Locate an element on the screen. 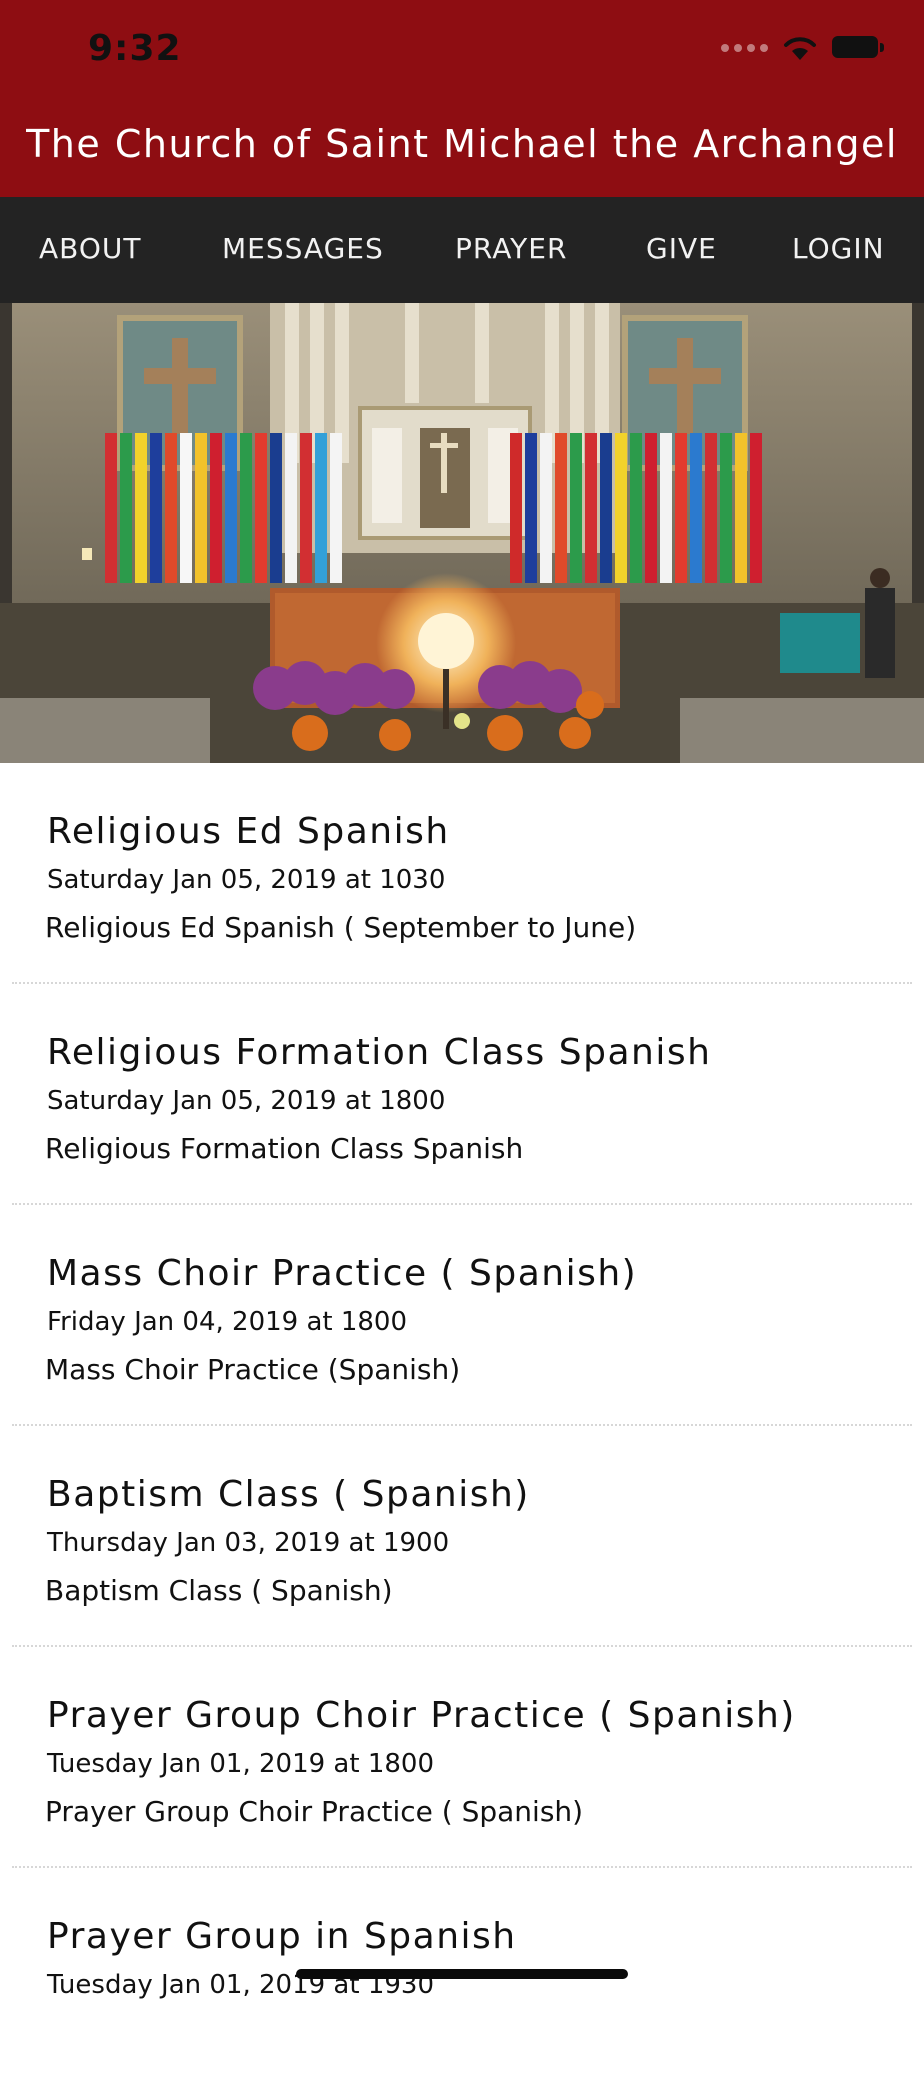 This screenshot has height=2089, width=924. wifi-icon is located at coordinates (800, 48).